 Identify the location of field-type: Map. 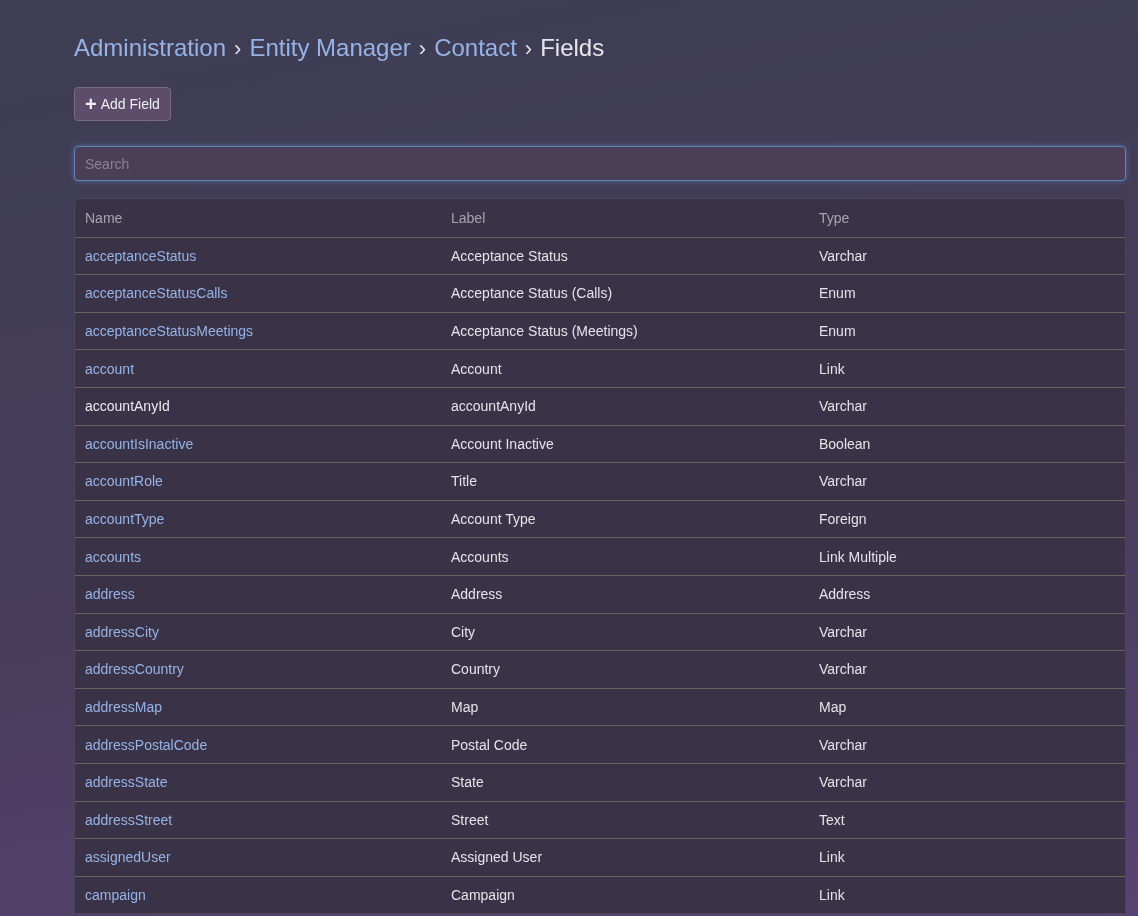
(833, 707).